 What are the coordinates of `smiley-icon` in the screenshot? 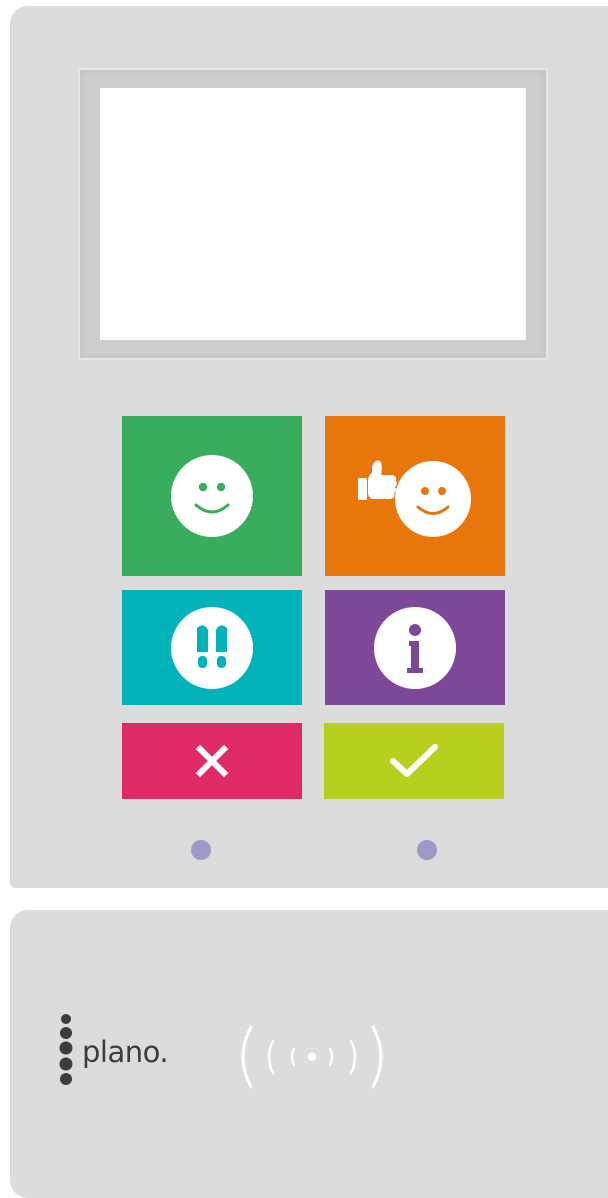 It's located at (212, 496).